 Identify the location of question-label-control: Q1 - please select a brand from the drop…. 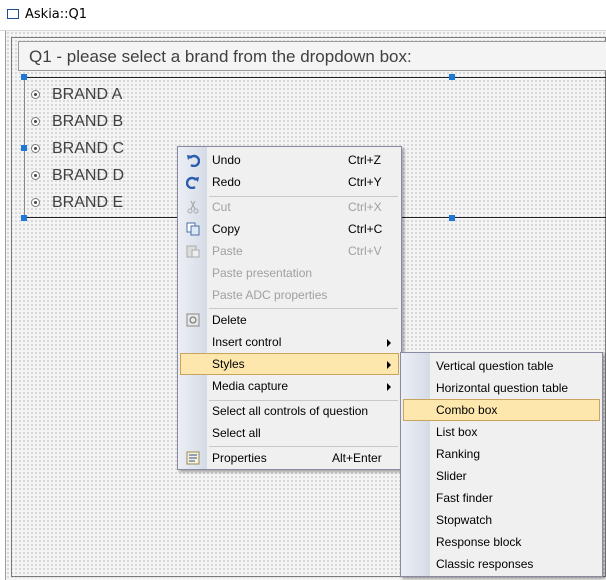
(312, 56).